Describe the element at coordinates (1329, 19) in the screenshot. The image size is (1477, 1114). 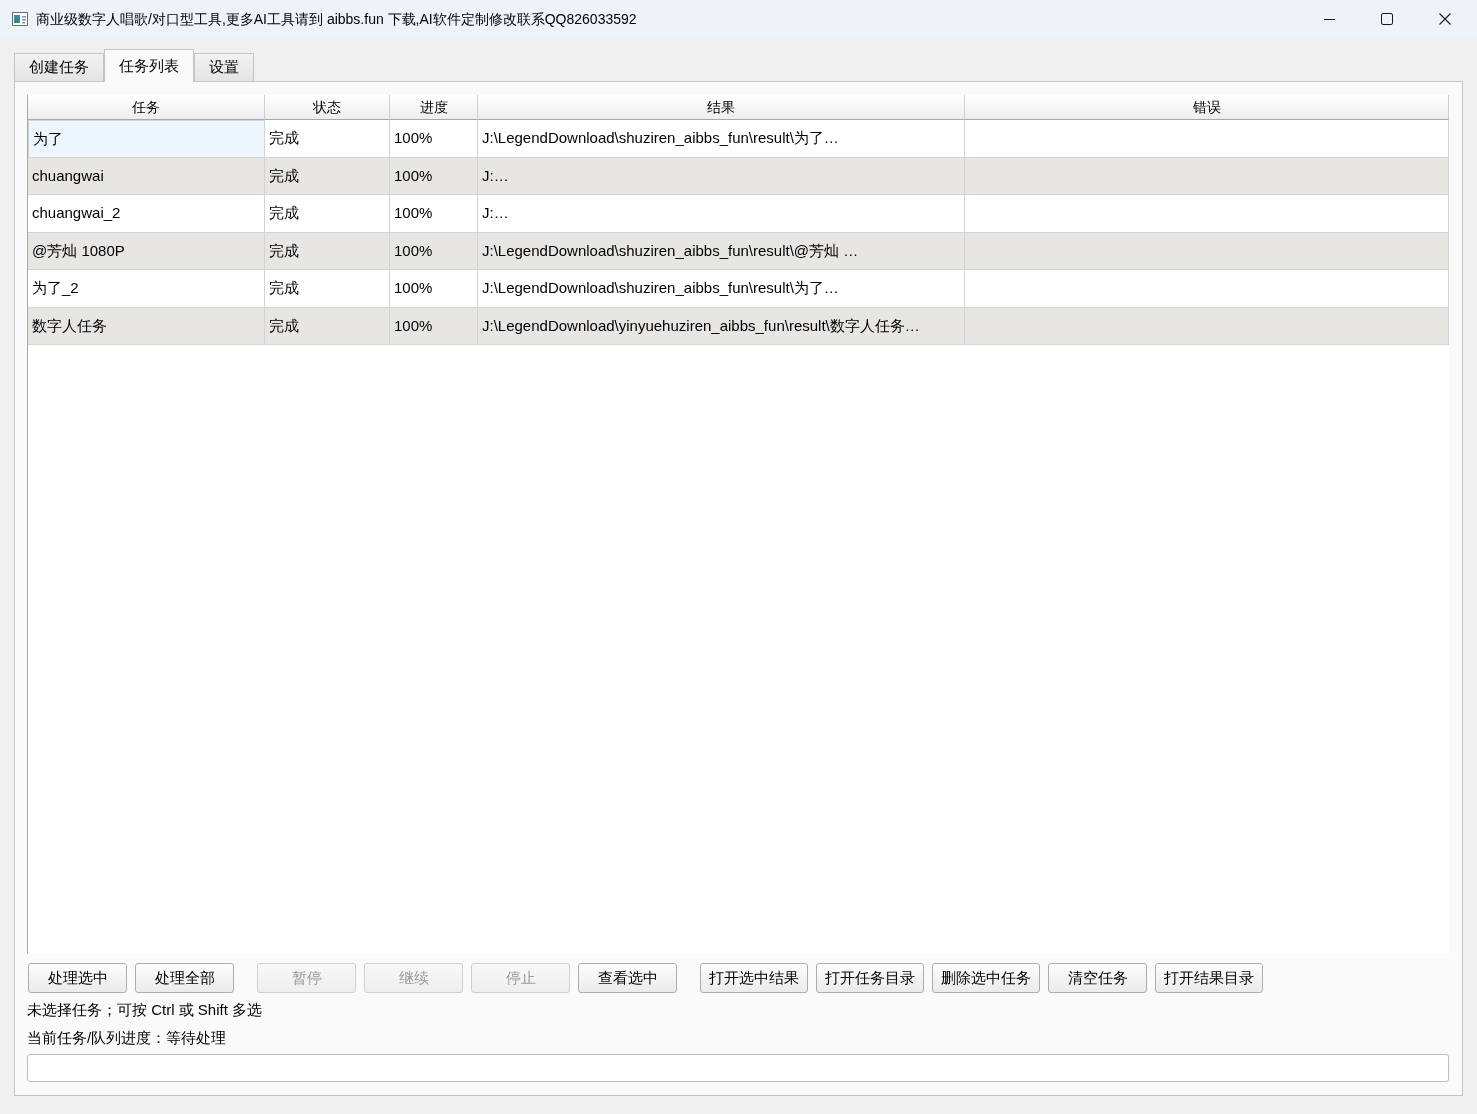
I see `minimize-icon` at that location.